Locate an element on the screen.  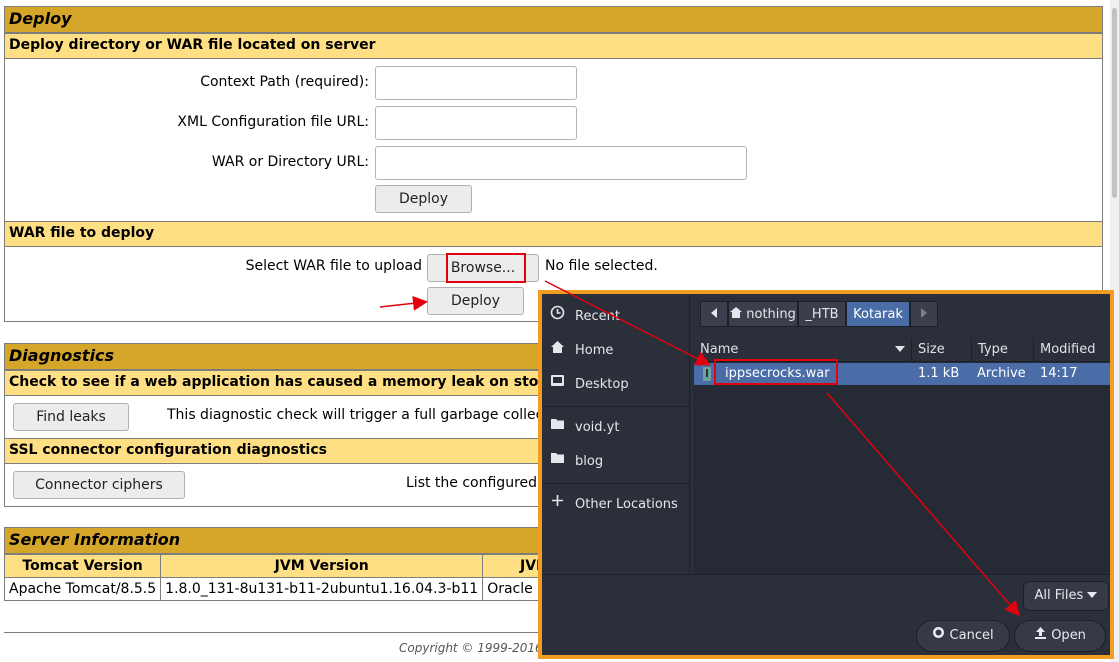
arrow-file-to-open is located at coordinates (923, 504).